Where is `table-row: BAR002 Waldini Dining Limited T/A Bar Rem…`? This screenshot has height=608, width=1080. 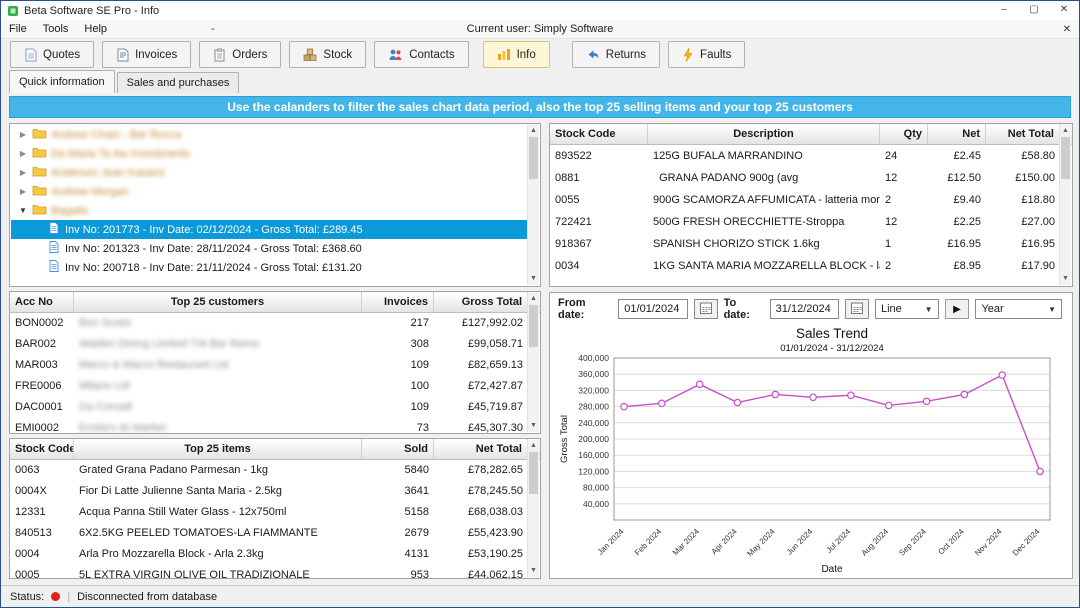 table-row: BAR002 Waldini Dining Limited T/A Bar Rem… is located at coordinates (275, 344).